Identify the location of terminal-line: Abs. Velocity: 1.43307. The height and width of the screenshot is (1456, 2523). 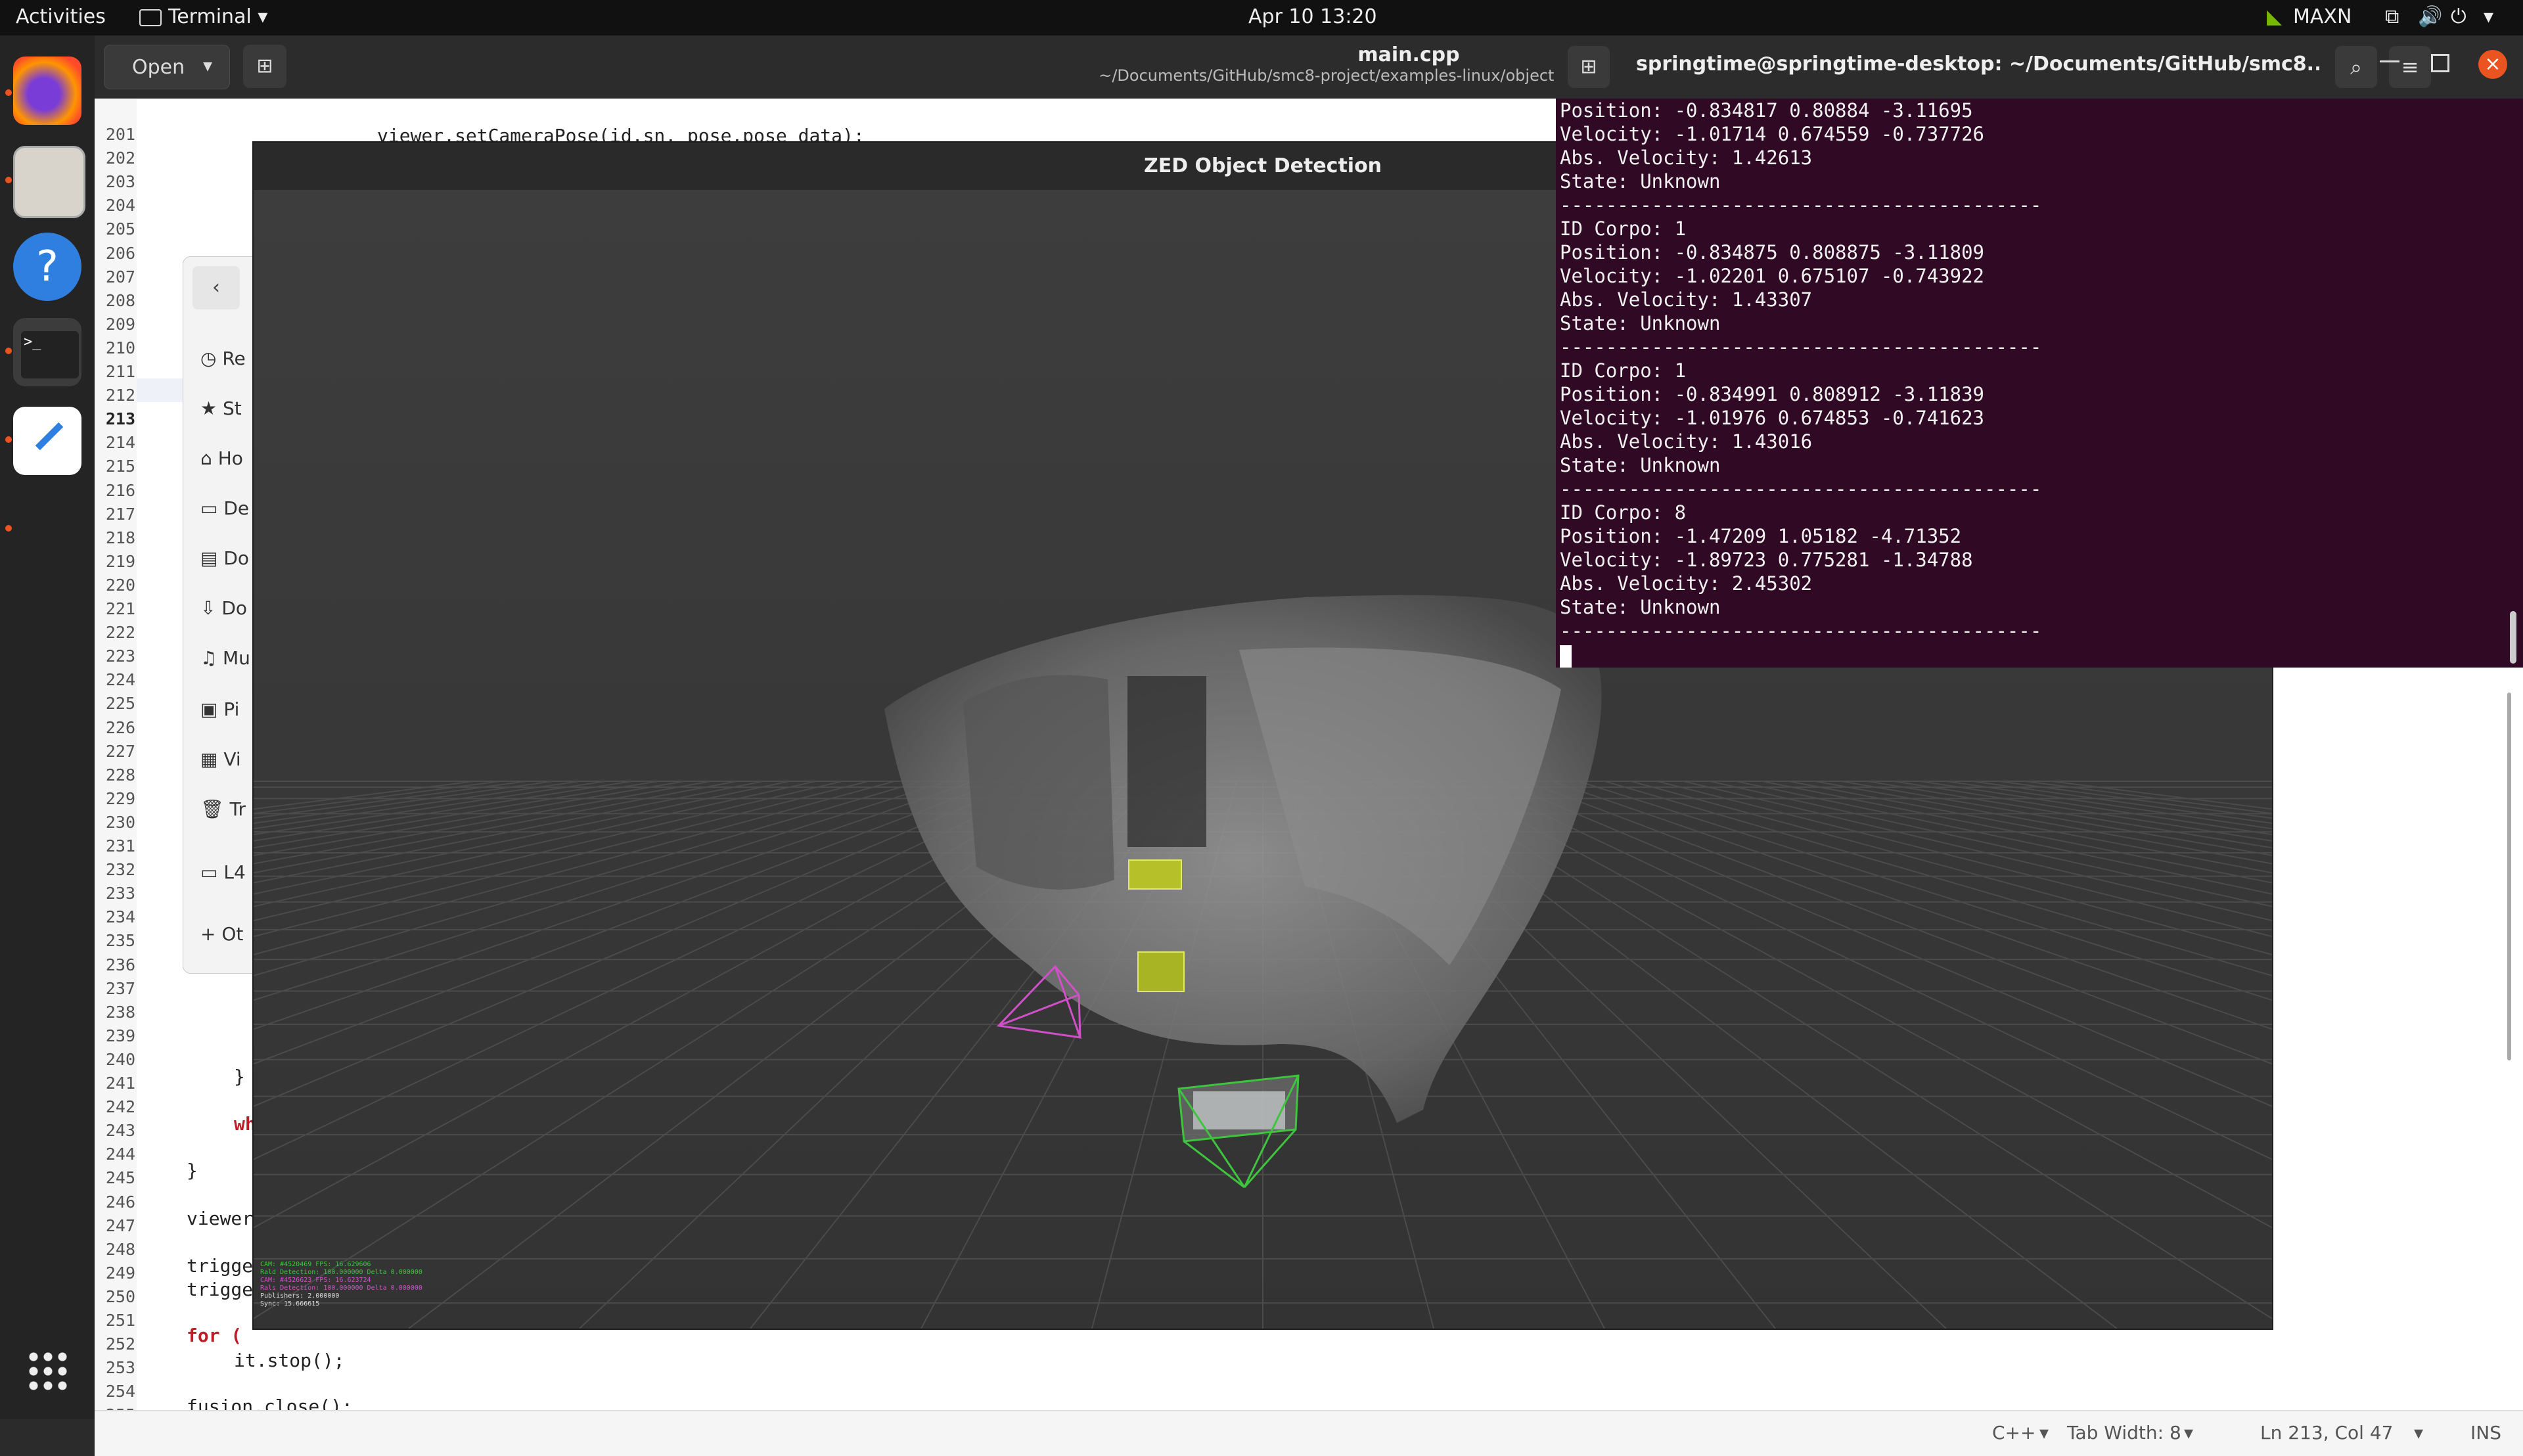
(1686, 299).